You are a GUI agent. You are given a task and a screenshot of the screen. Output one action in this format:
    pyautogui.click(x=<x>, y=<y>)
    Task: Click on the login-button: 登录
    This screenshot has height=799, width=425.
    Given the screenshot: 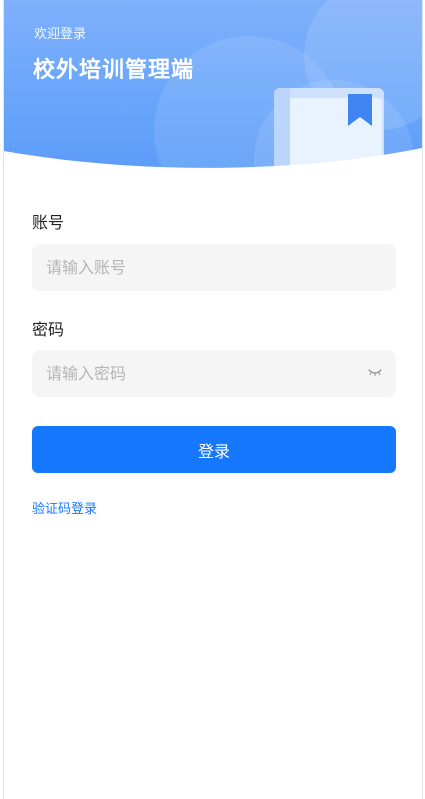 What is the action you would take?
    pyautogui.click(x=214, y=449)
    